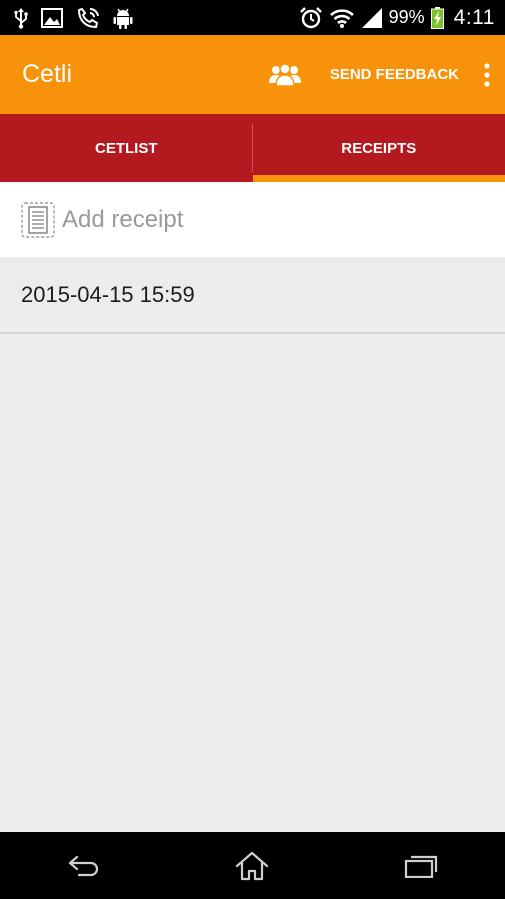 Image resolution: width=505 pixels, height=899 pixels. Describe the element at coordinates (21, 18) in the screenshot. I see `usb-icon` at that location.